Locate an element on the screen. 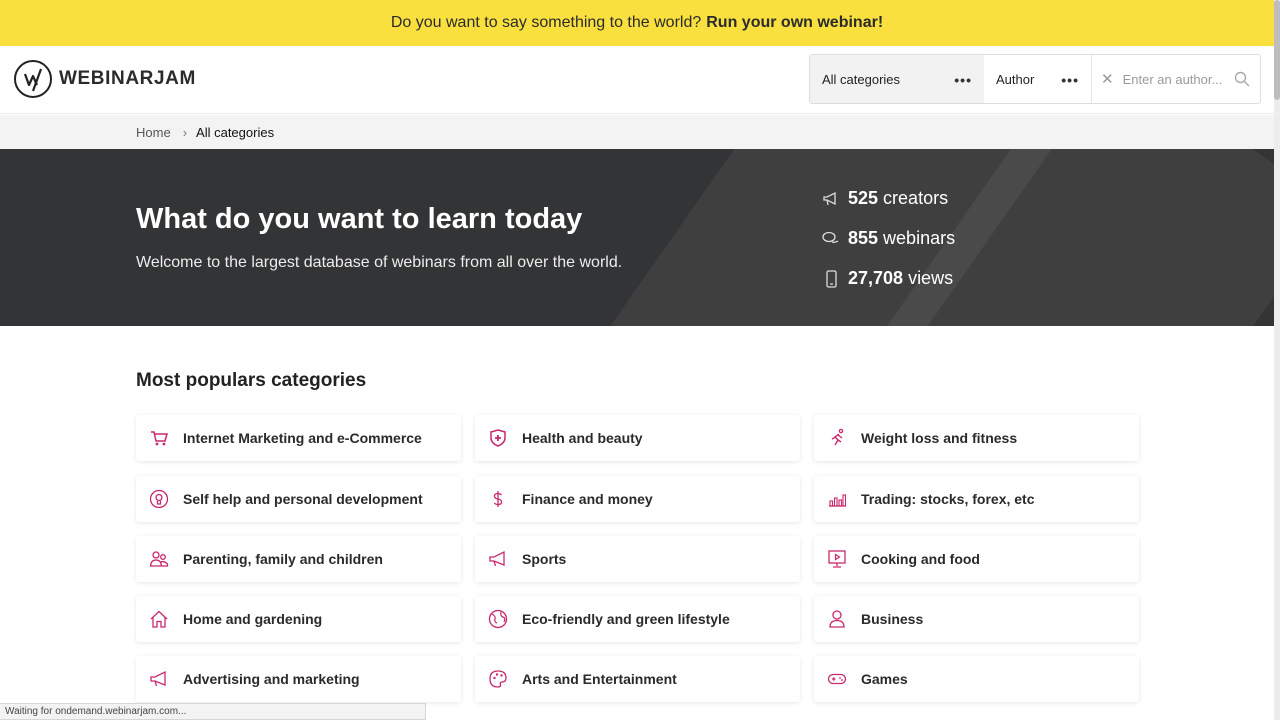 The height and width of the screenshot is (720, 1280). family-icon is located at coordinates (159, 559).